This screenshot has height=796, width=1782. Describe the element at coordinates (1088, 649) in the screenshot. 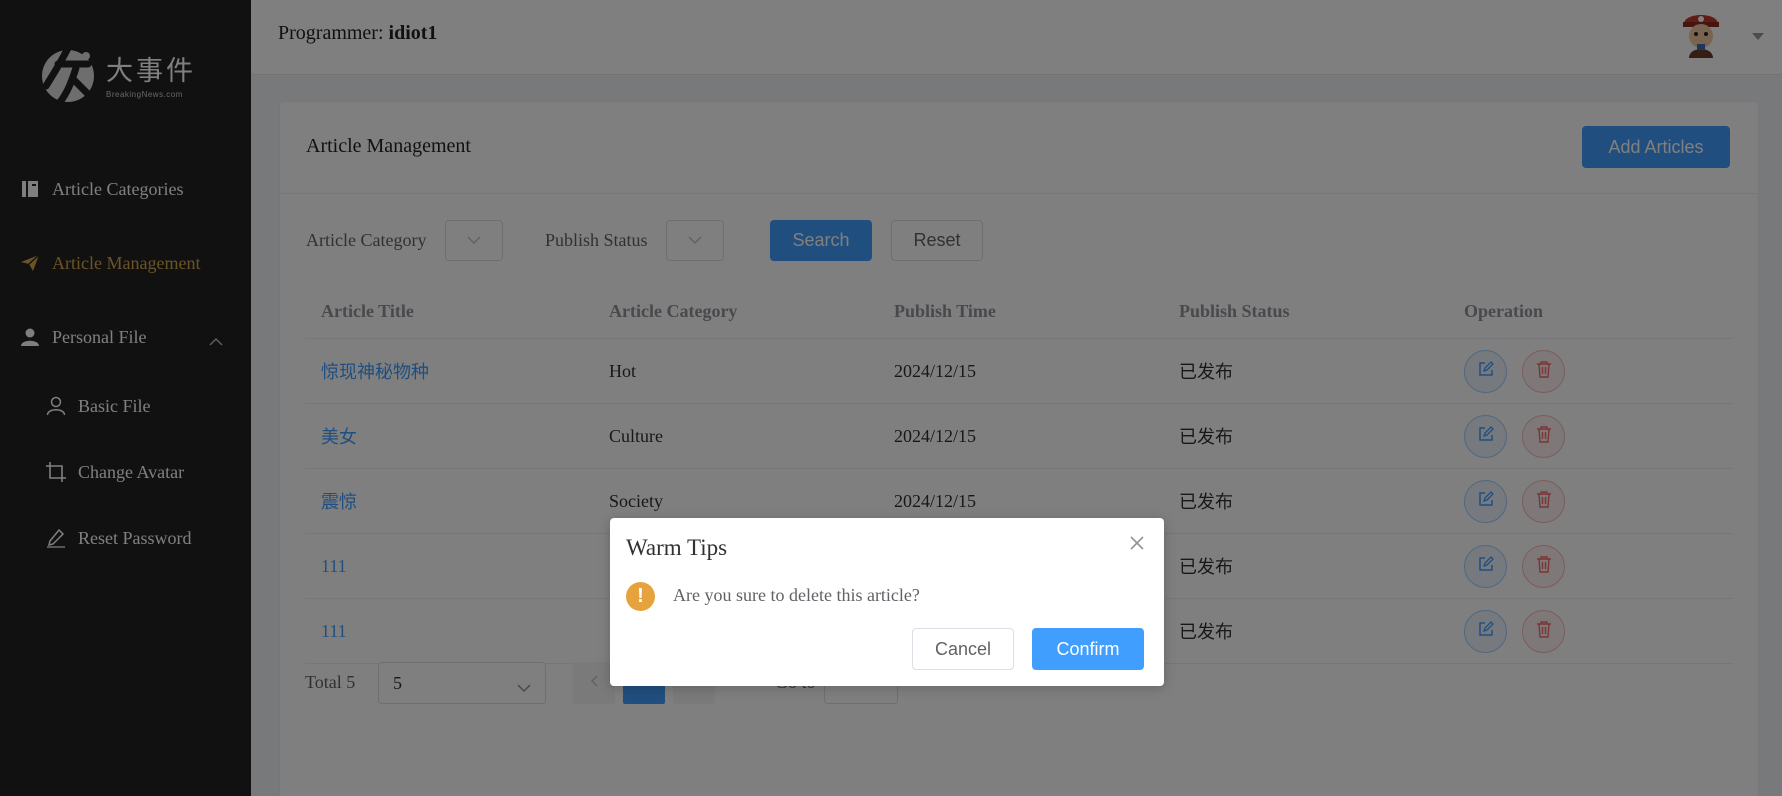

I see `confirm-button: Confirm` at that location.